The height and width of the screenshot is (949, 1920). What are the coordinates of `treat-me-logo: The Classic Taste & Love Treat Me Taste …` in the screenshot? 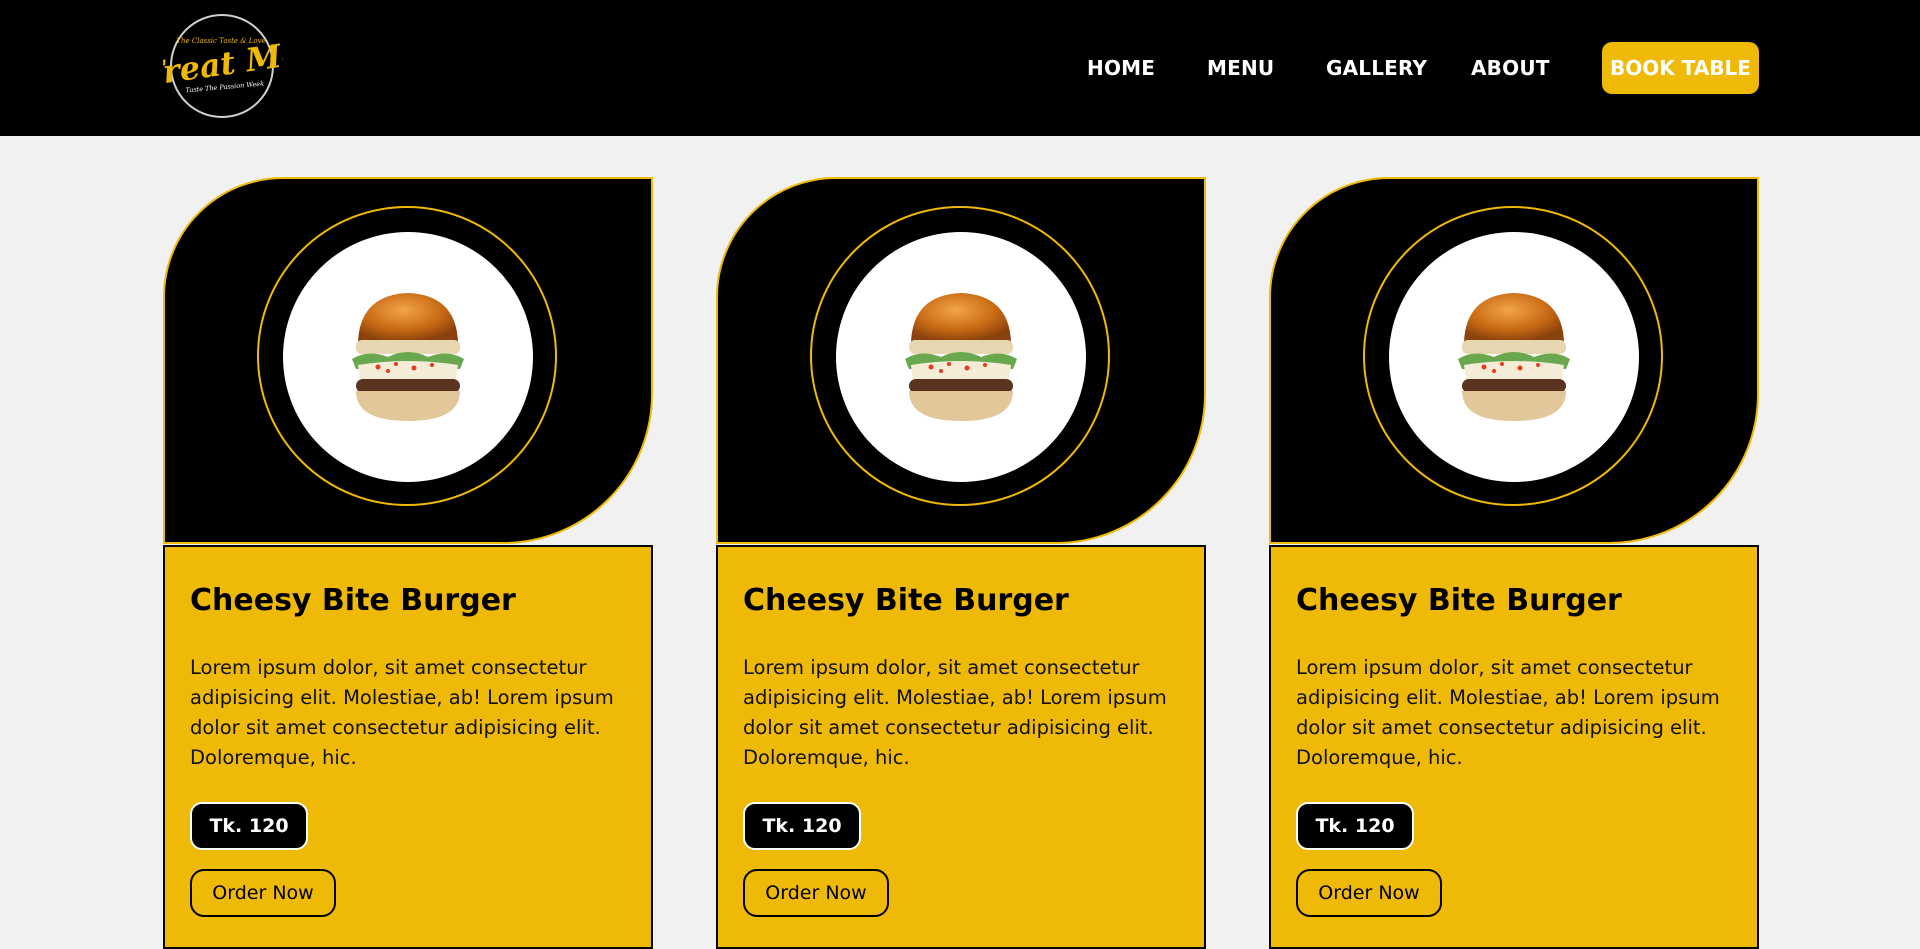 It's located at (221, 66).